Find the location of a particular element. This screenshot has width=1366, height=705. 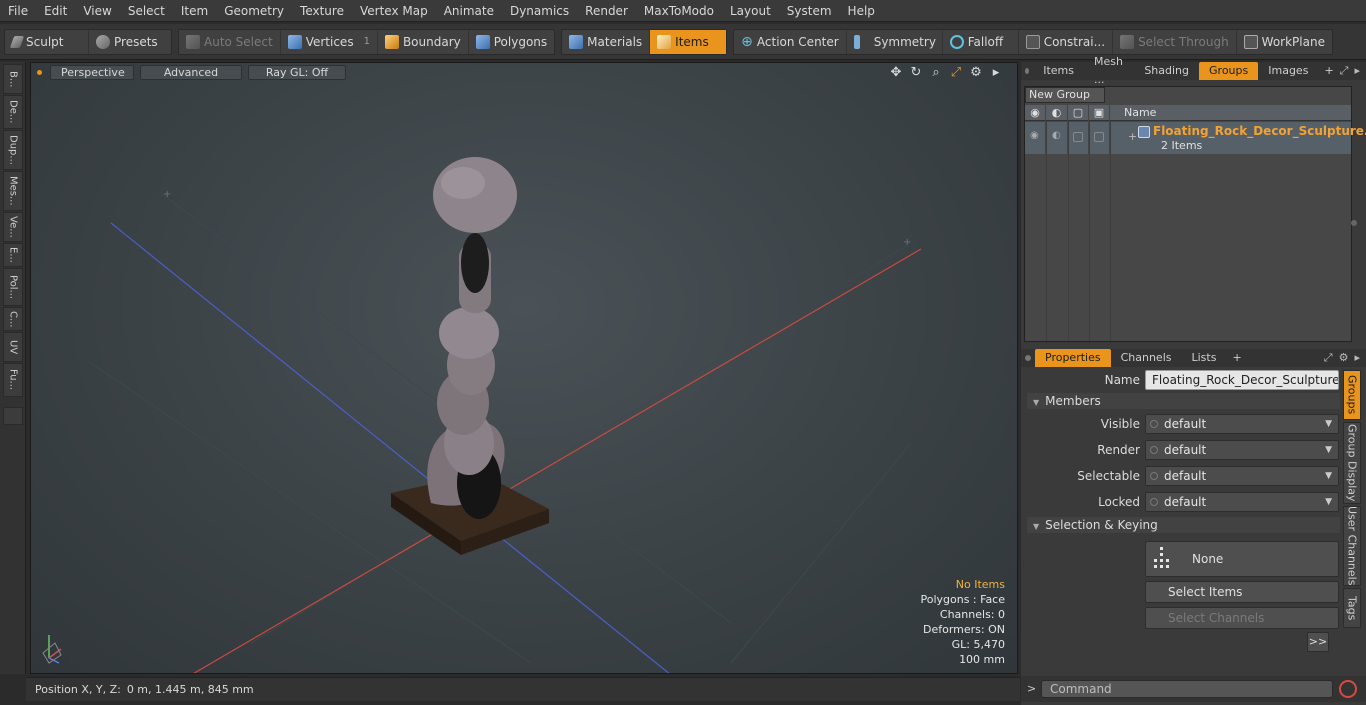

viewport-more-arrow-icon: ▸ is located at coordinates (996, 72).